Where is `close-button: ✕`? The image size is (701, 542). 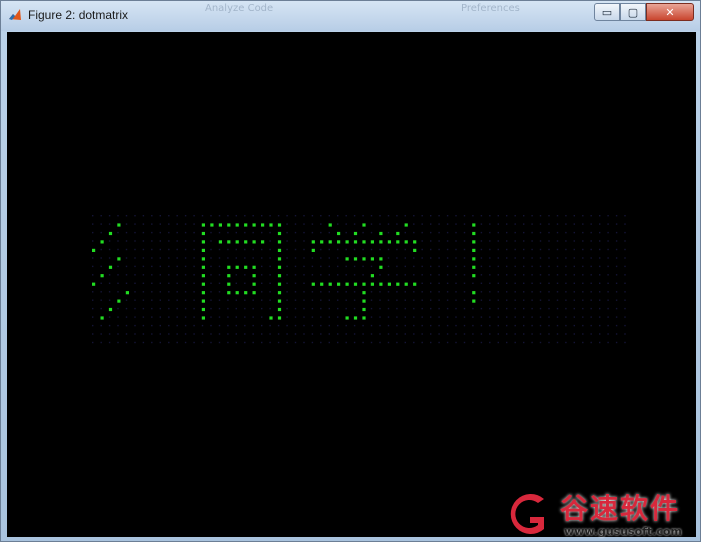
close-button: ✕ is located at coordinates (670, 12).